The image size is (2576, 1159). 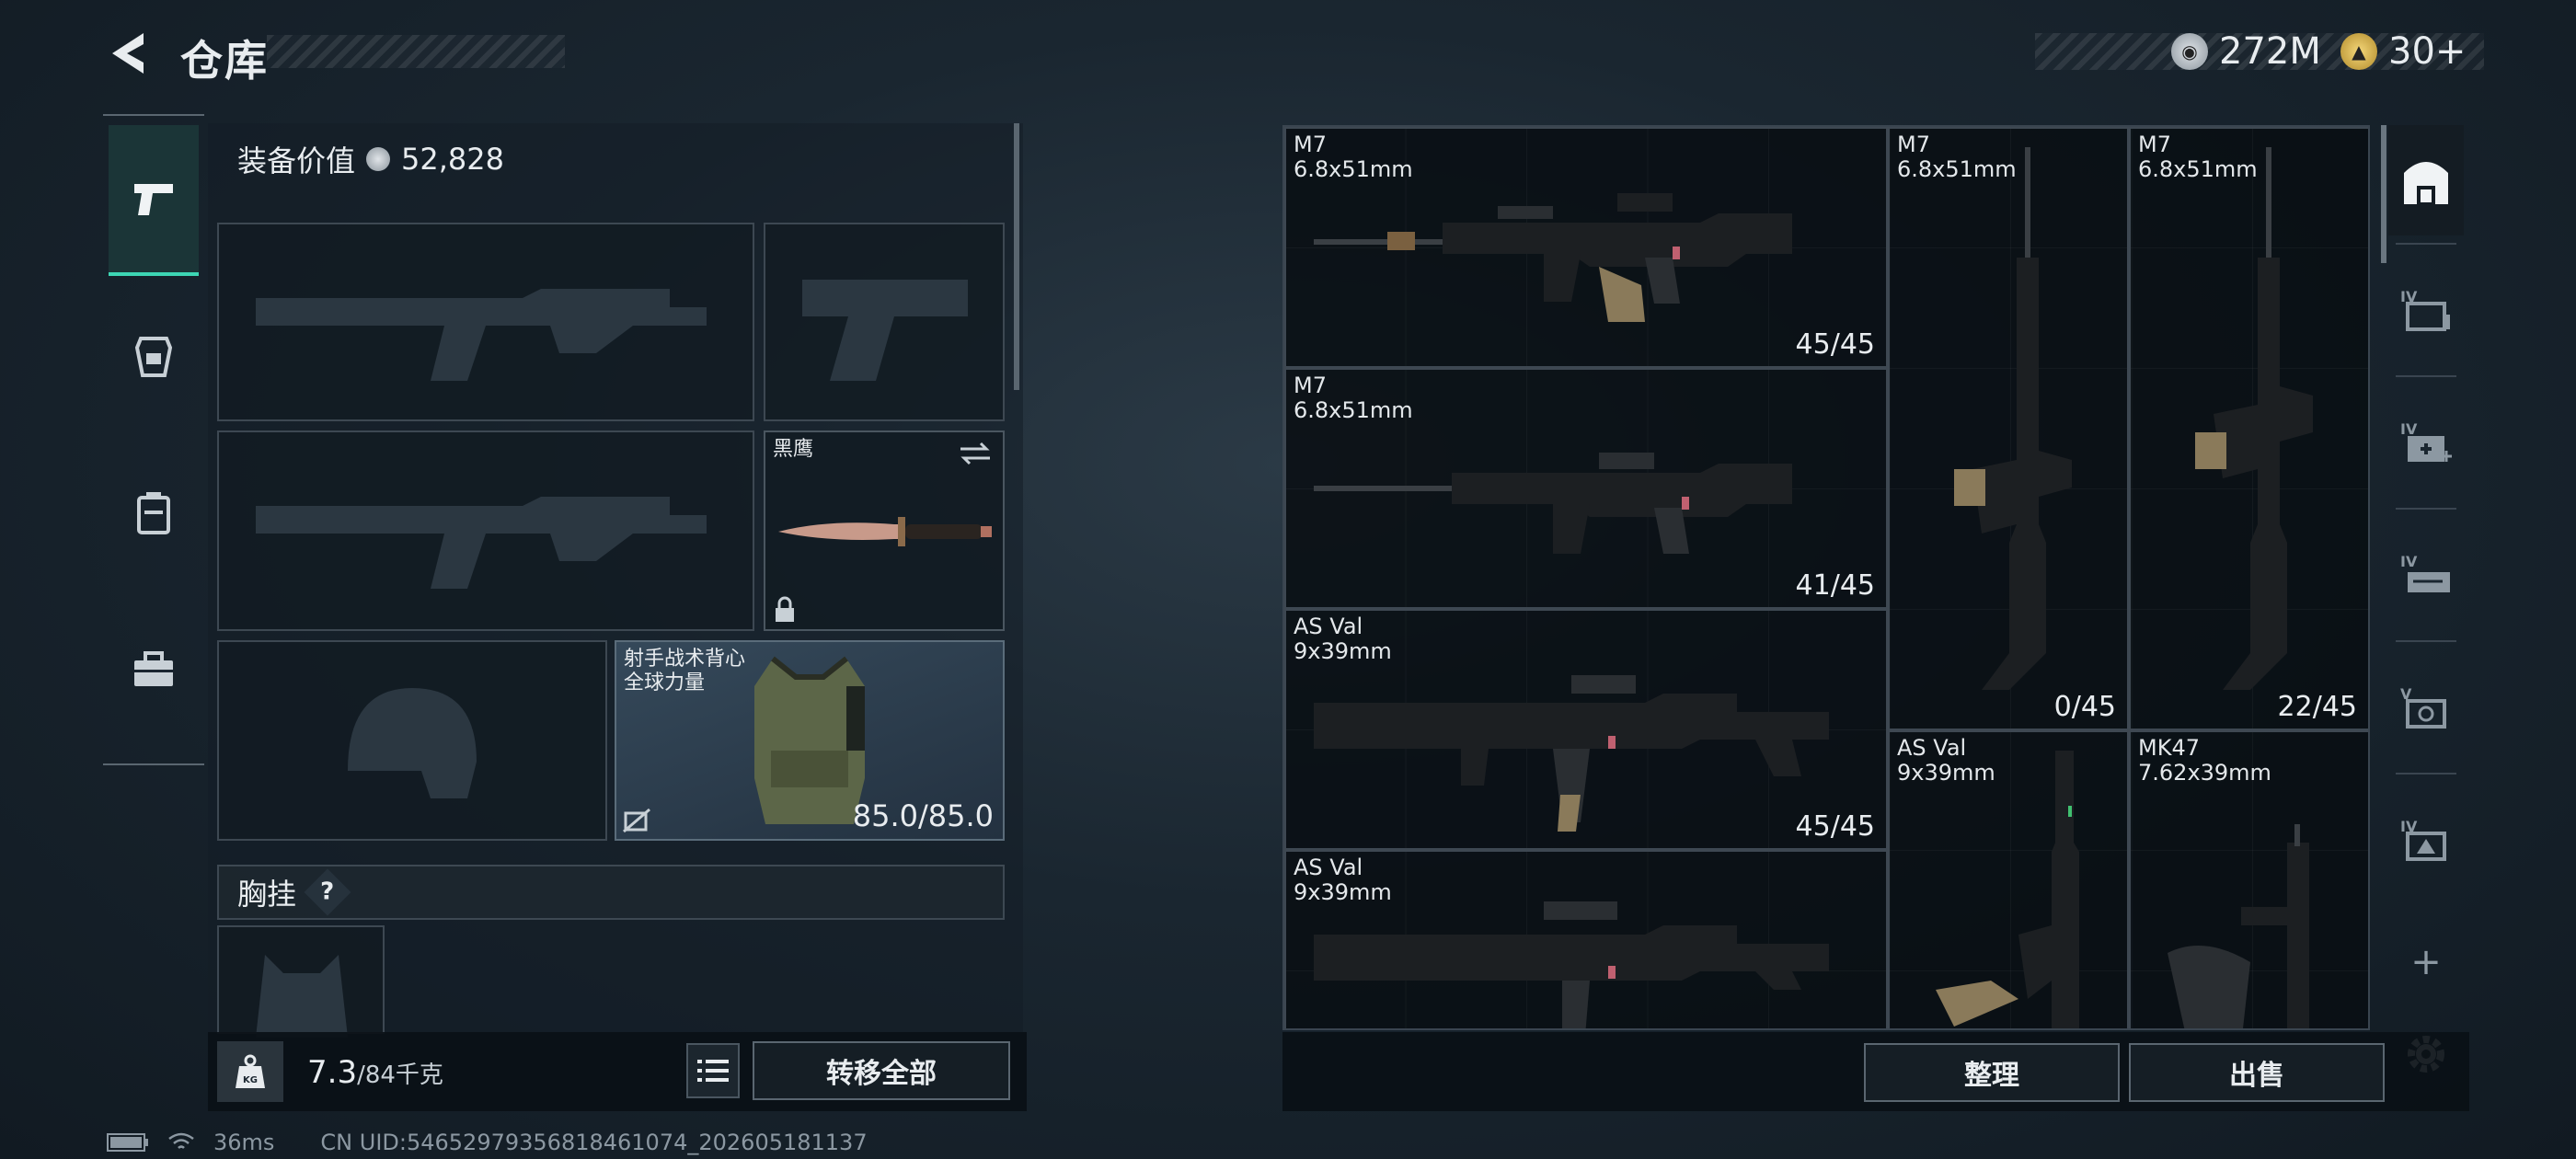 I want to click on stash-tab-ammo-box: V, so click(x=2426, y=706).